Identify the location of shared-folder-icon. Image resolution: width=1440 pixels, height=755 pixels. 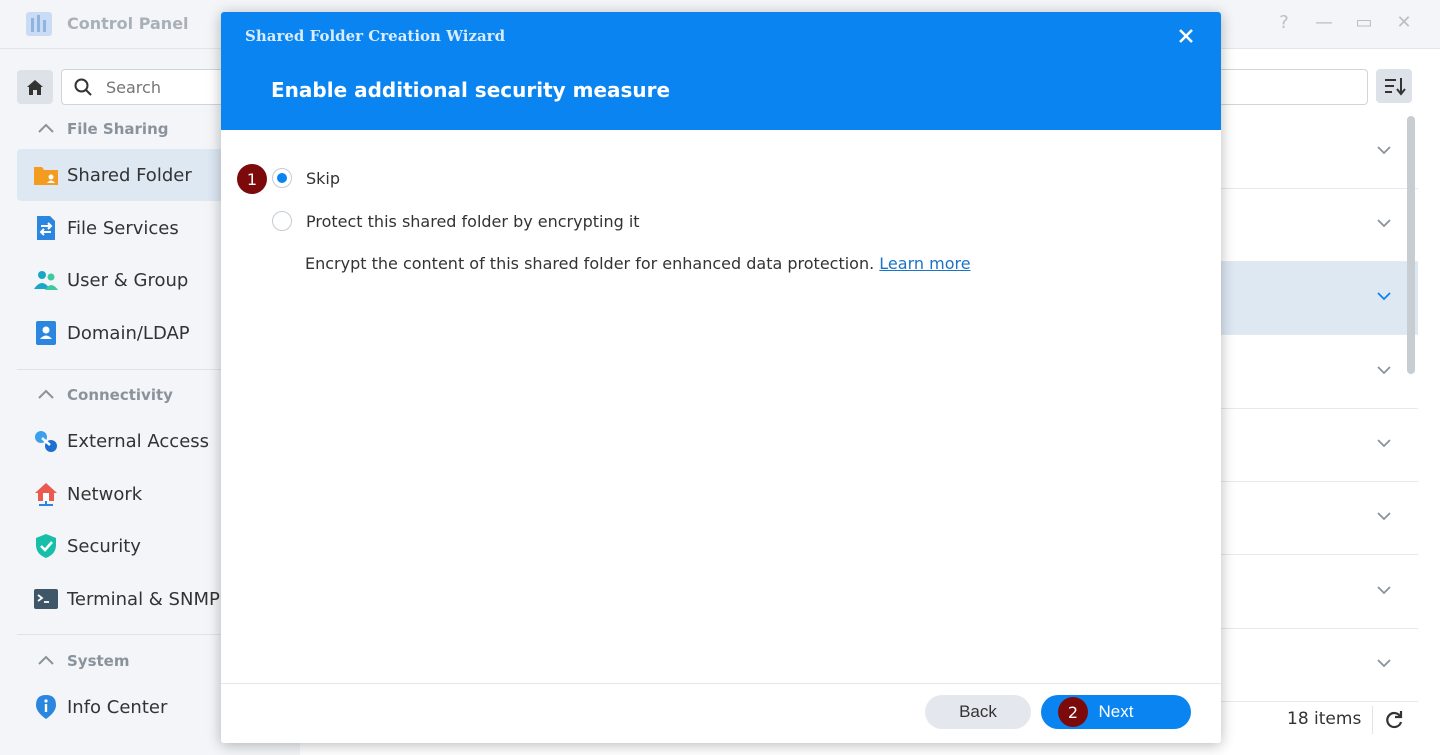
(46, 176).